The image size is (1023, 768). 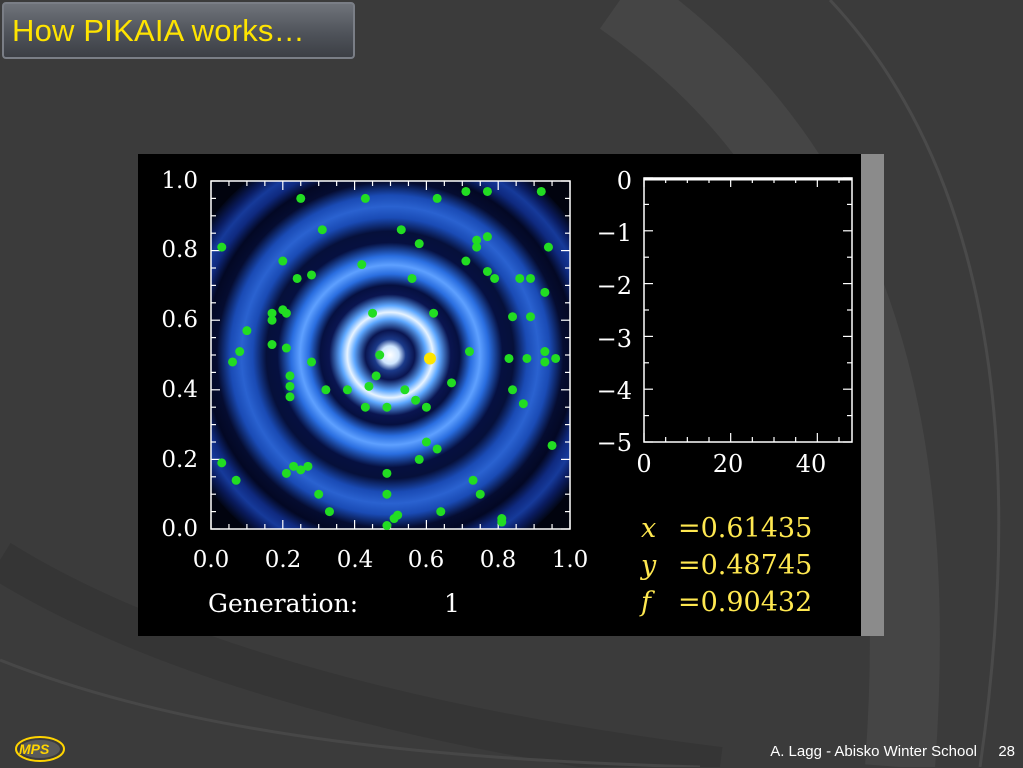 I want to click on mps-logo-text: MPS, so click(x=34, y=749).